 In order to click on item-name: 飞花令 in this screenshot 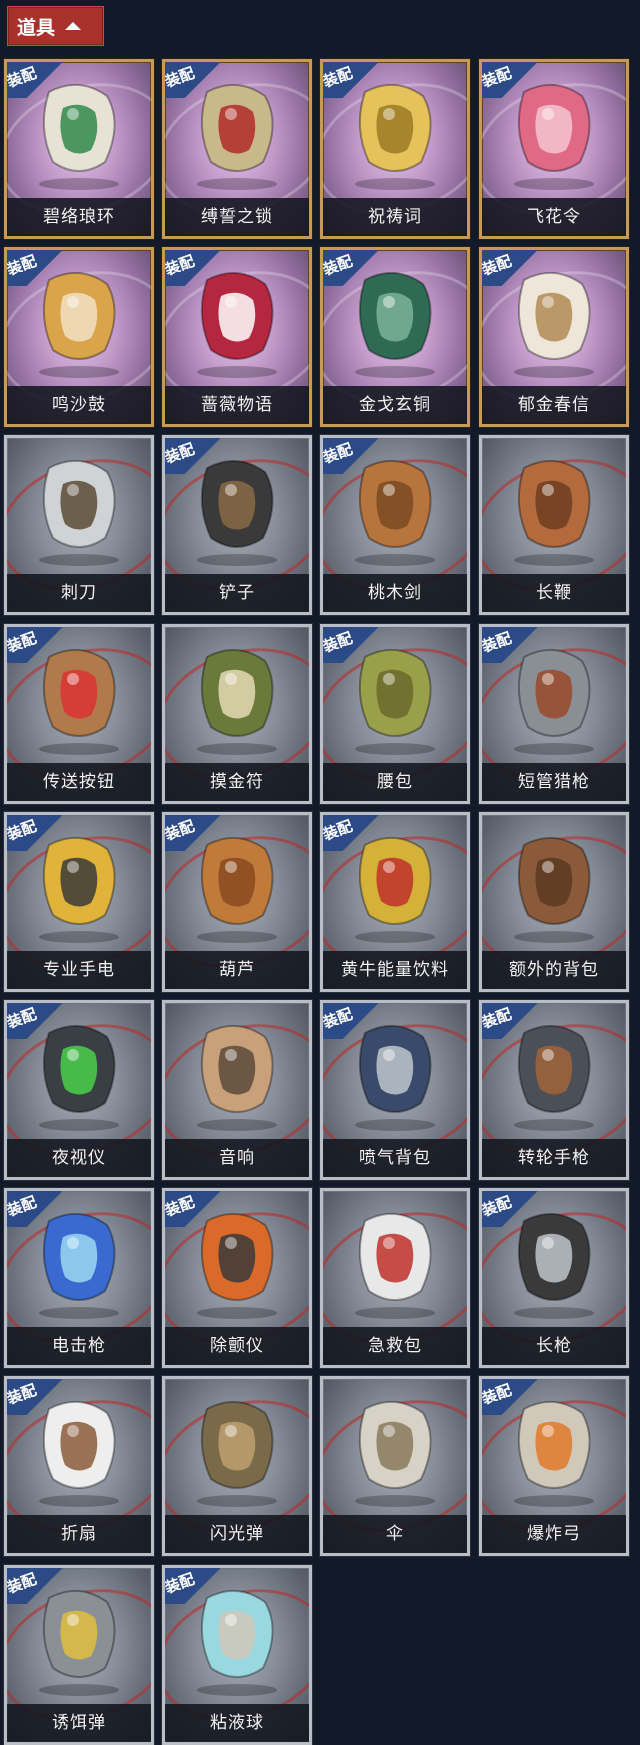, I will do `click(554, 217)`.